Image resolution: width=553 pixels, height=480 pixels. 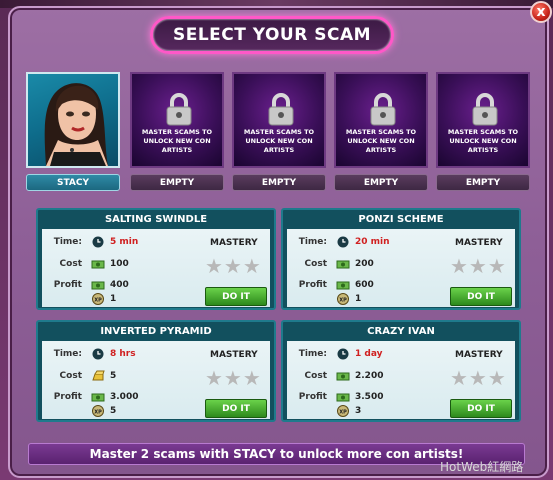 I want to click on close-button: x, so click(x=541, y=12).